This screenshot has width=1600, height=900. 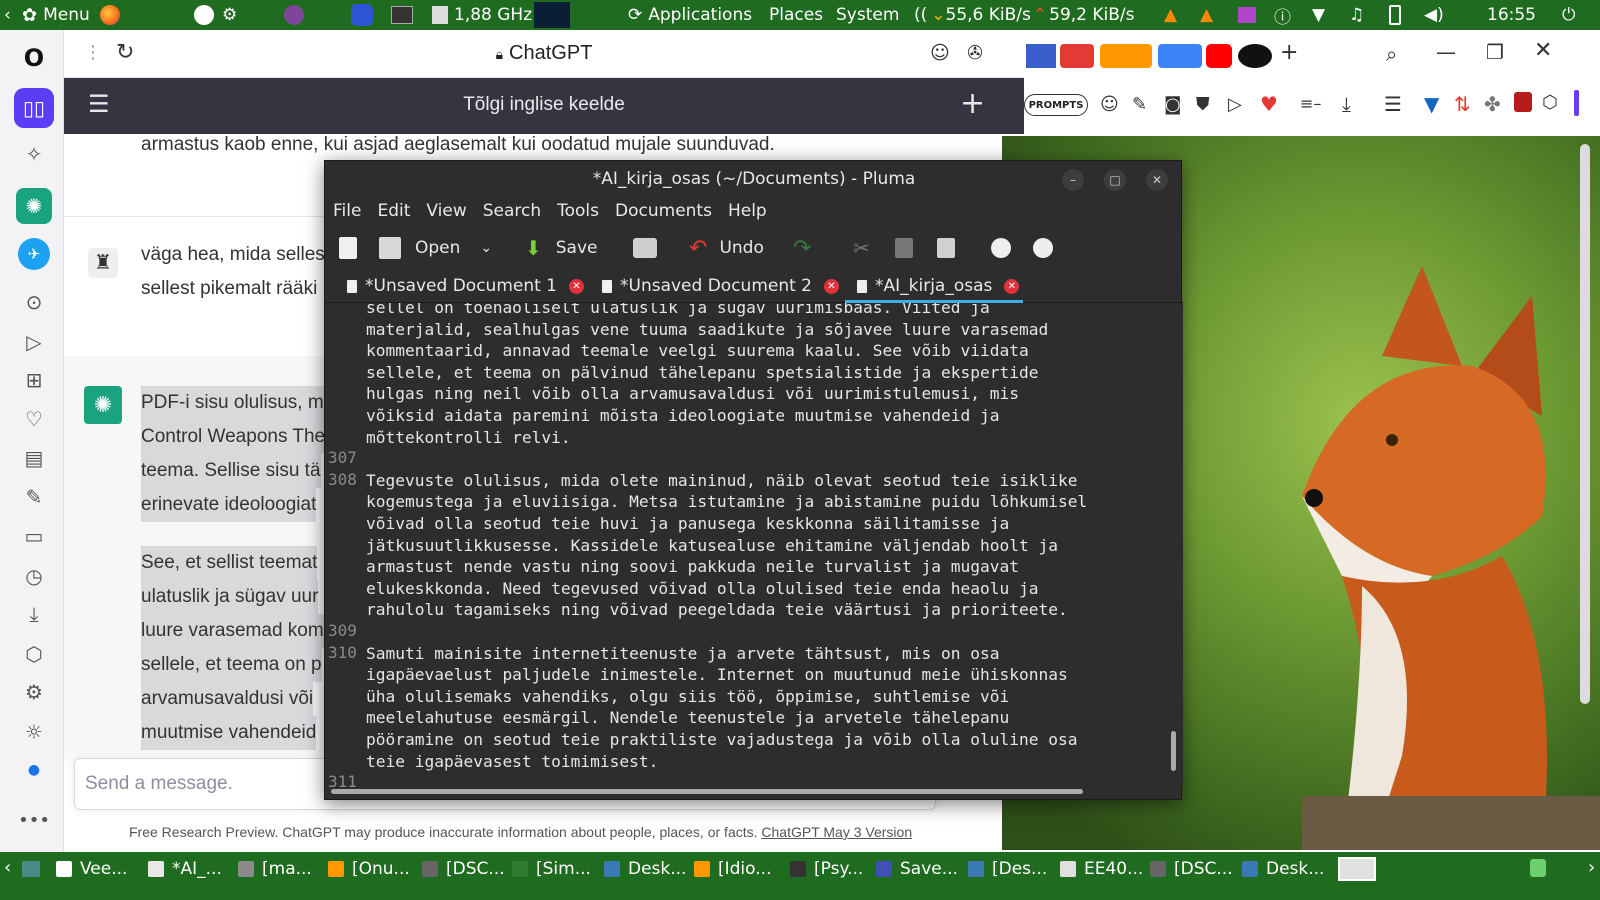 I want to click on prompts-button: PROMPTS, so click(x=1056, y=105).